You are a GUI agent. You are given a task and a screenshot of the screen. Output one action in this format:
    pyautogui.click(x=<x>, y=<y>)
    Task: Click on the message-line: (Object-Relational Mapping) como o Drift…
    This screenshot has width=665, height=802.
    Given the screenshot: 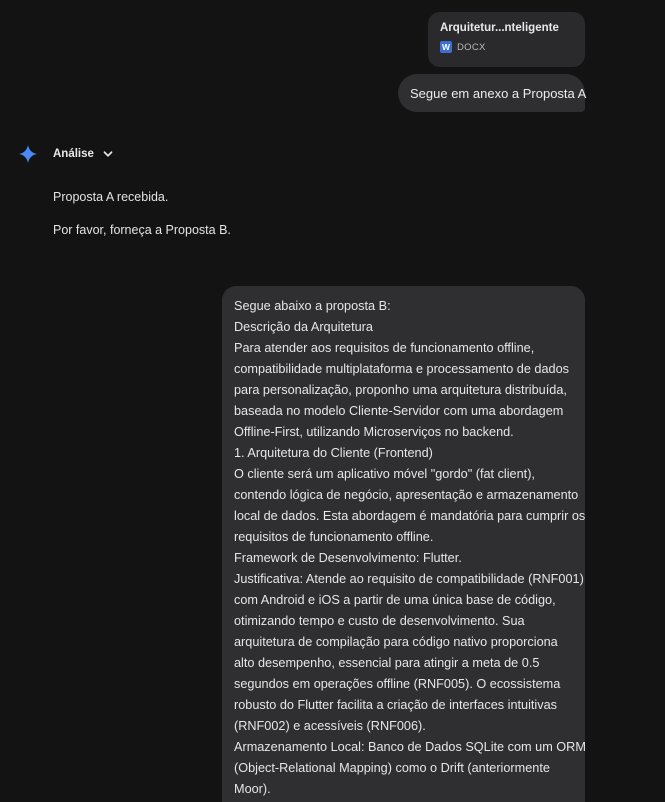 What is the action you would take?
    pyautogui.click(x=392, y=768)
    